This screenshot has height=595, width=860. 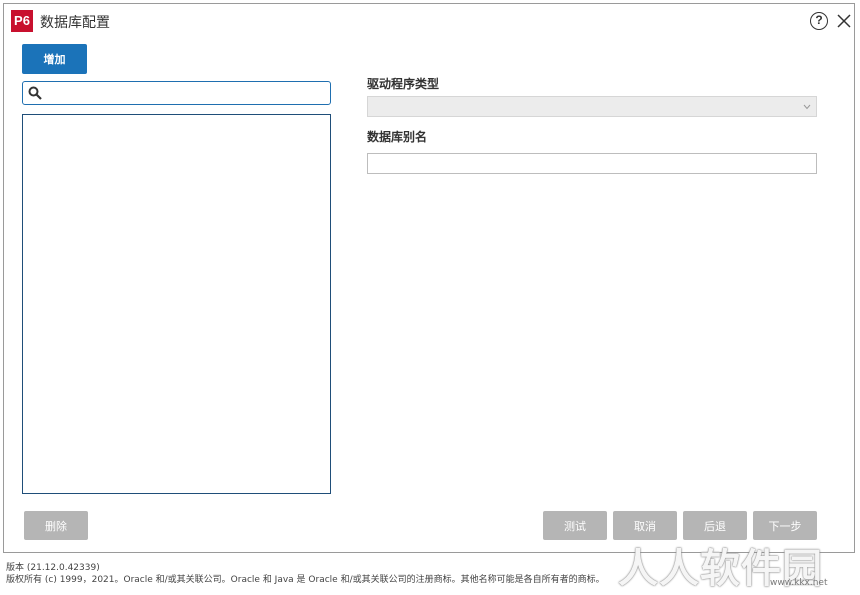 What do you see at coordinates (799, 583) in the screenshot?
I see `watermark-url: www.kkx.net` at bounding box center [799, 583].